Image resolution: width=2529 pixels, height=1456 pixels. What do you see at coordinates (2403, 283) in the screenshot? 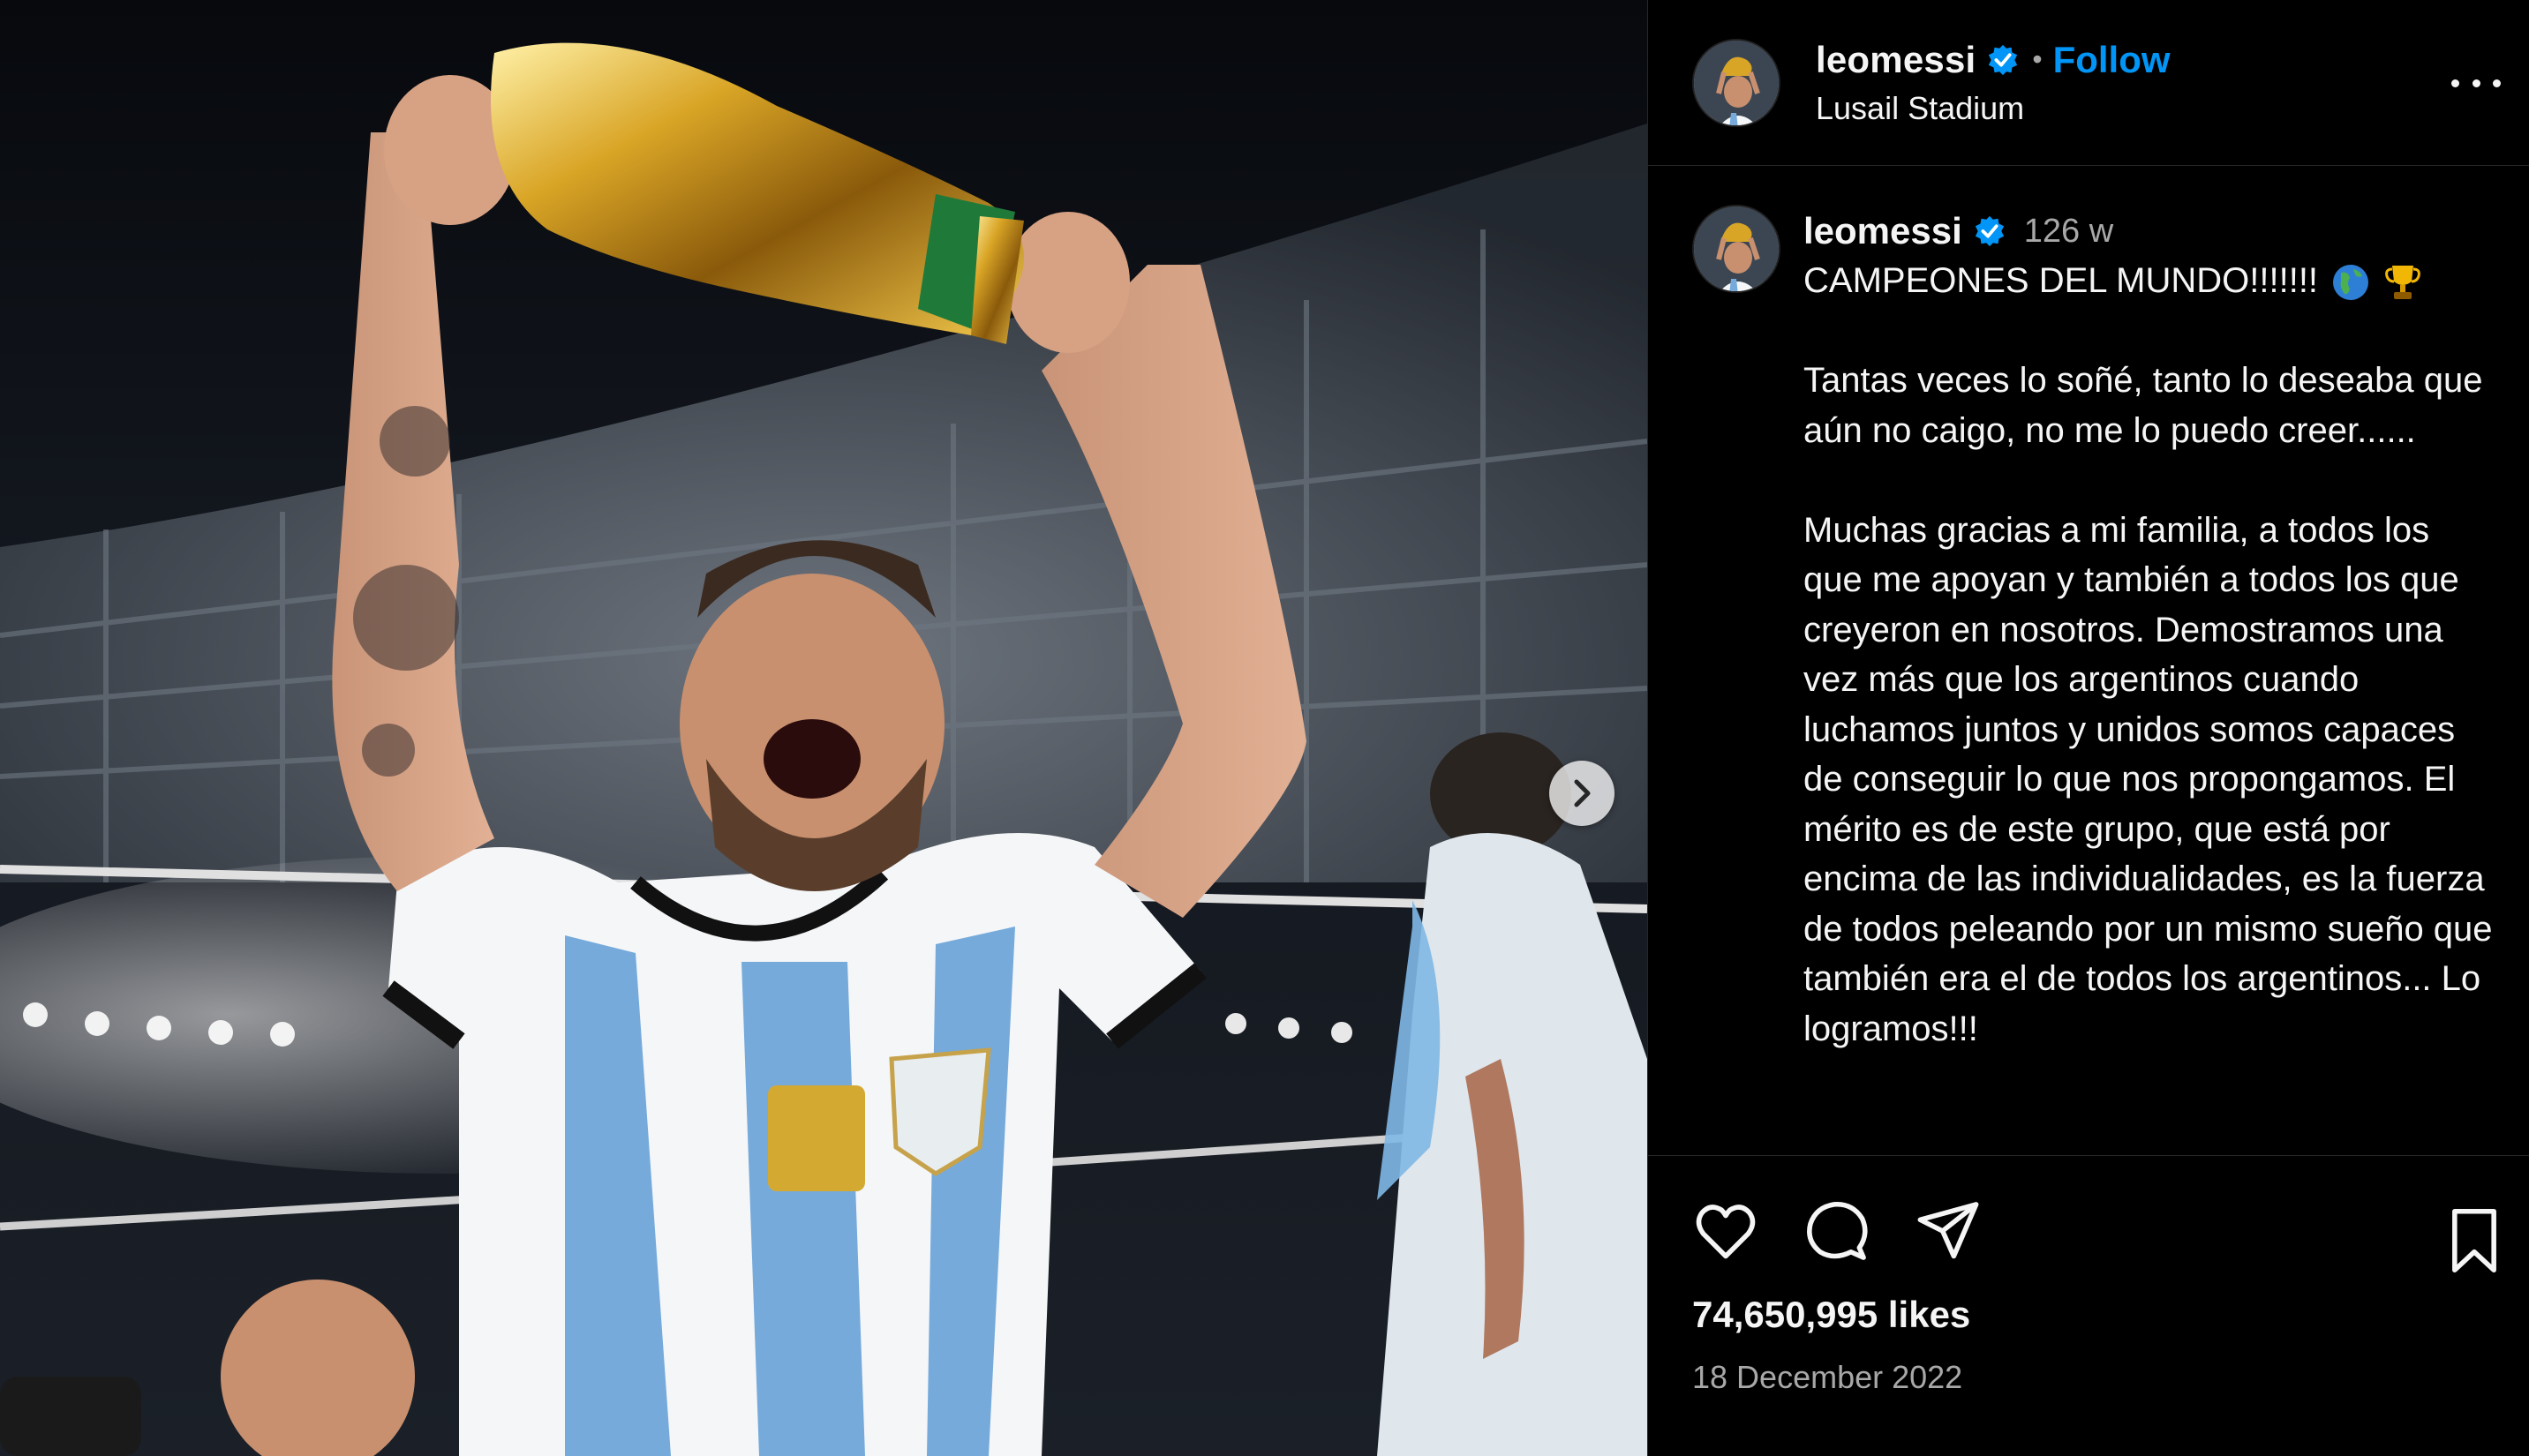
I see `trophy-icon` at bounding box center [2403, 283].